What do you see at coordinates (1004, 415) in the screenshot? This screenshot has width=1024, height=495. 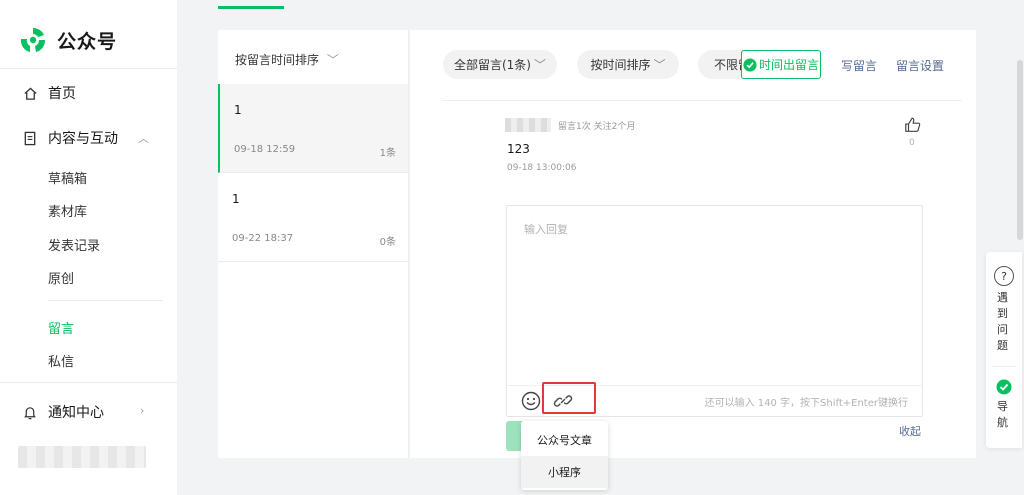 I see `nav-label: 导航` at bounding box center [1004, 415].